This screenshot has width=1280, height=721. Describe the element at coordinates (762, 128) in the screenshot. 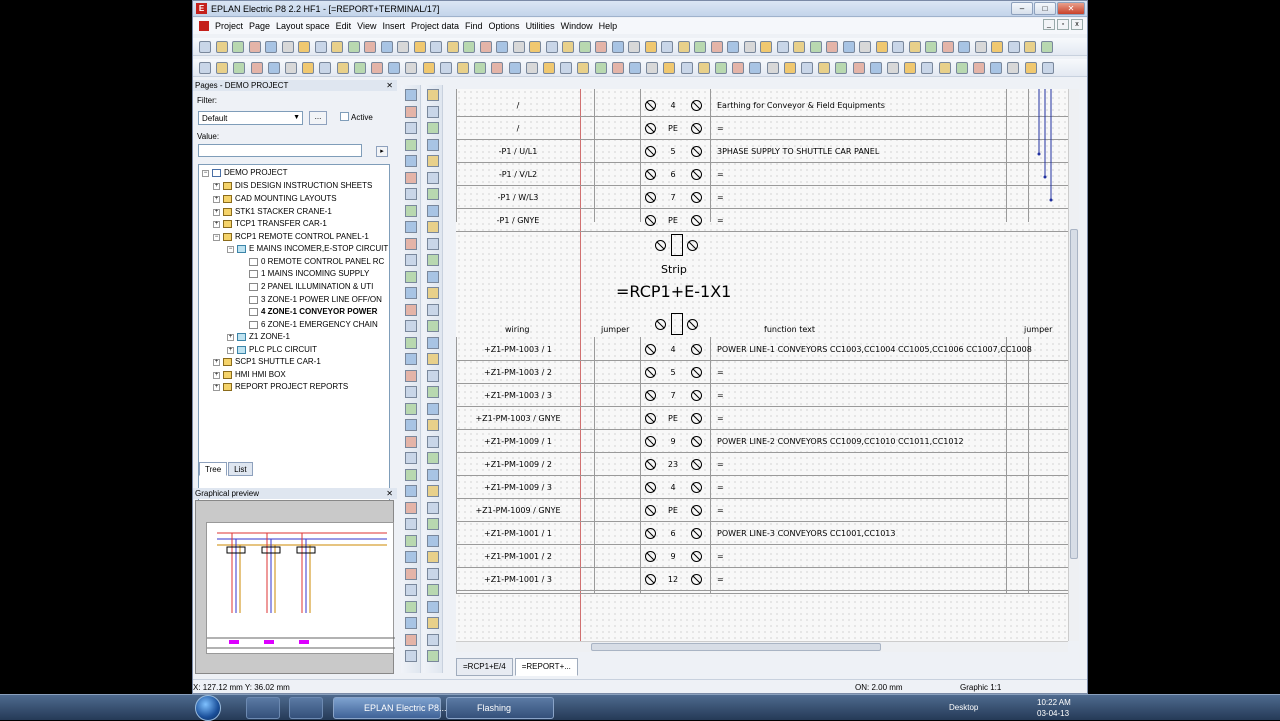

I see `terminal-row: / PE =` at that location.